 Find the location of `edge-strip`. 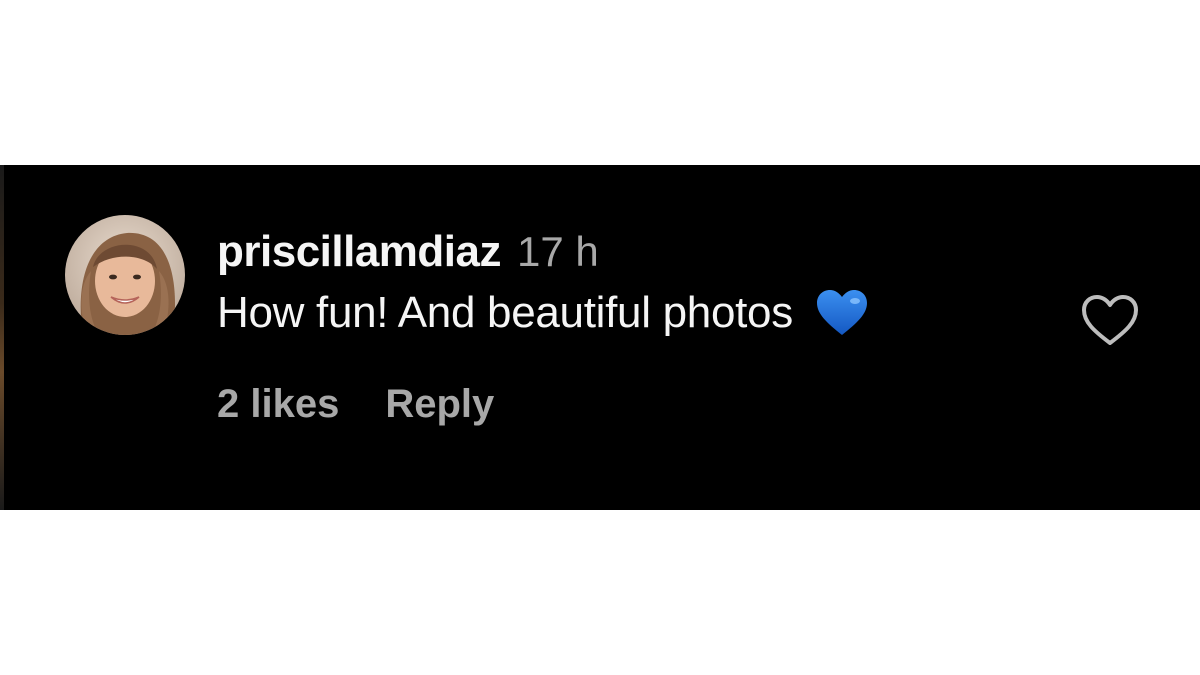

edge-strip is located at coordinates (2, 337).